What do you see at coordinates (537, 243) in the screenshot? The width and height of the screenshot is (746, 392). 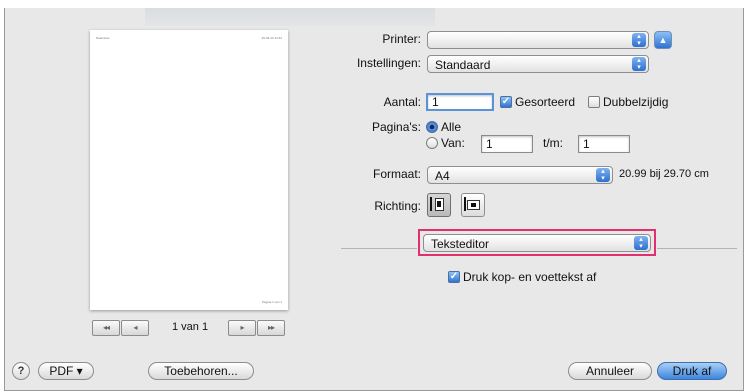 I see `section-popup: Teksteditor ▴ ▾` at bounding box center [537, 243].